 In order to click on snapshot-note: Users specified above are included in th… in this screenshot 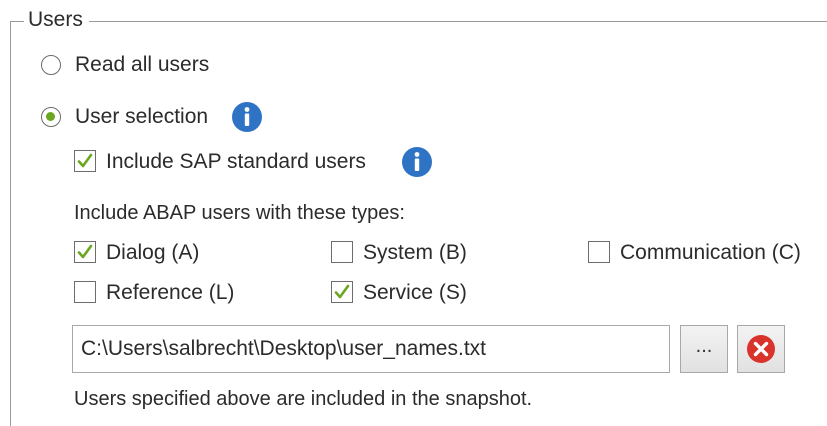, I will do `click(303, 399)`.